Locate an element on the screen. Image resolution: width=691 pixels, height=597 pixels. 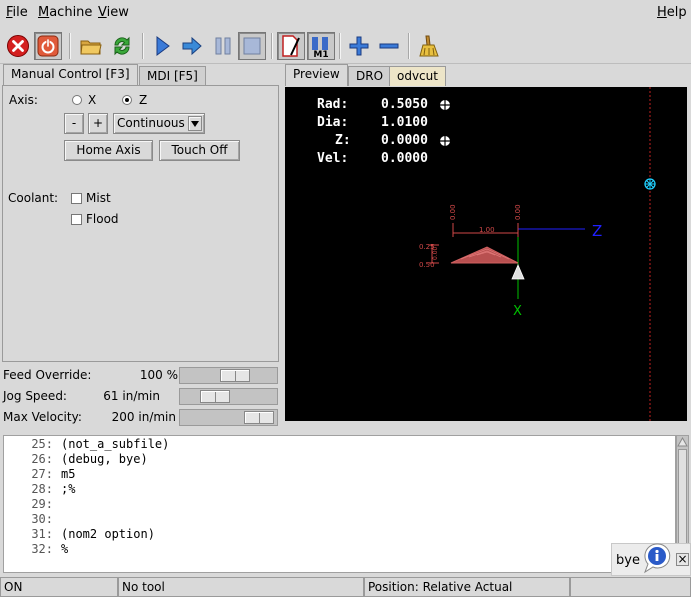
stop-button is located at coordinates (252, 46).